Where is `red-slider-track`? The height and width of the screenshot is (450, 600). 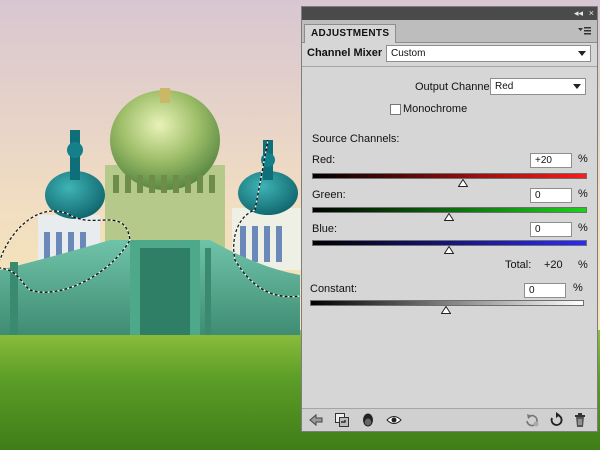 red-slider-track is located at coordinates (449, 176).